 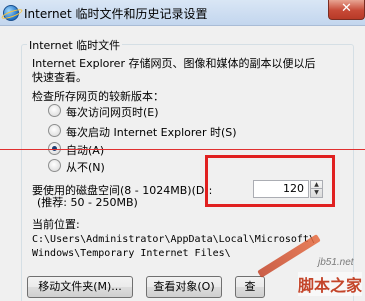 I want to click on title-bar: Internet 临时文件和历史记录设置 ✕, so click(x=182, y=13).